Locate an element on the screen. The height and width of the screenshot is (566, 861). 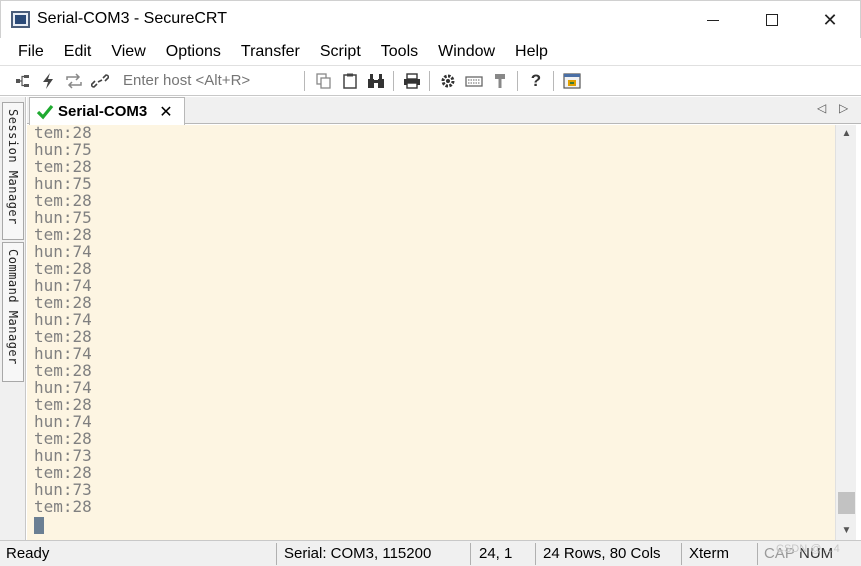
maximize-button is located at coordinates (772, 20).